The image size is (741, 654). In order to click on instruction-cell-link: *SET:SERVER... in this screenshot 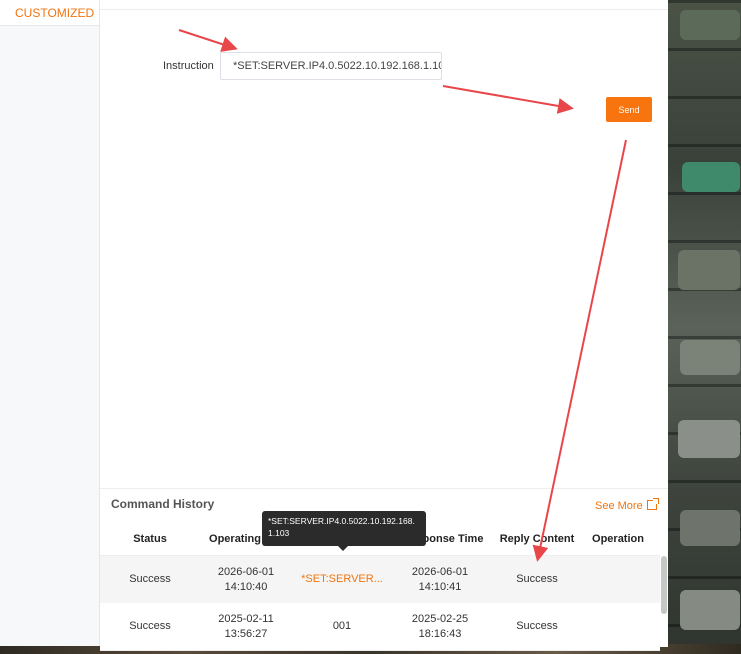, I will do `click(342, 579)`.